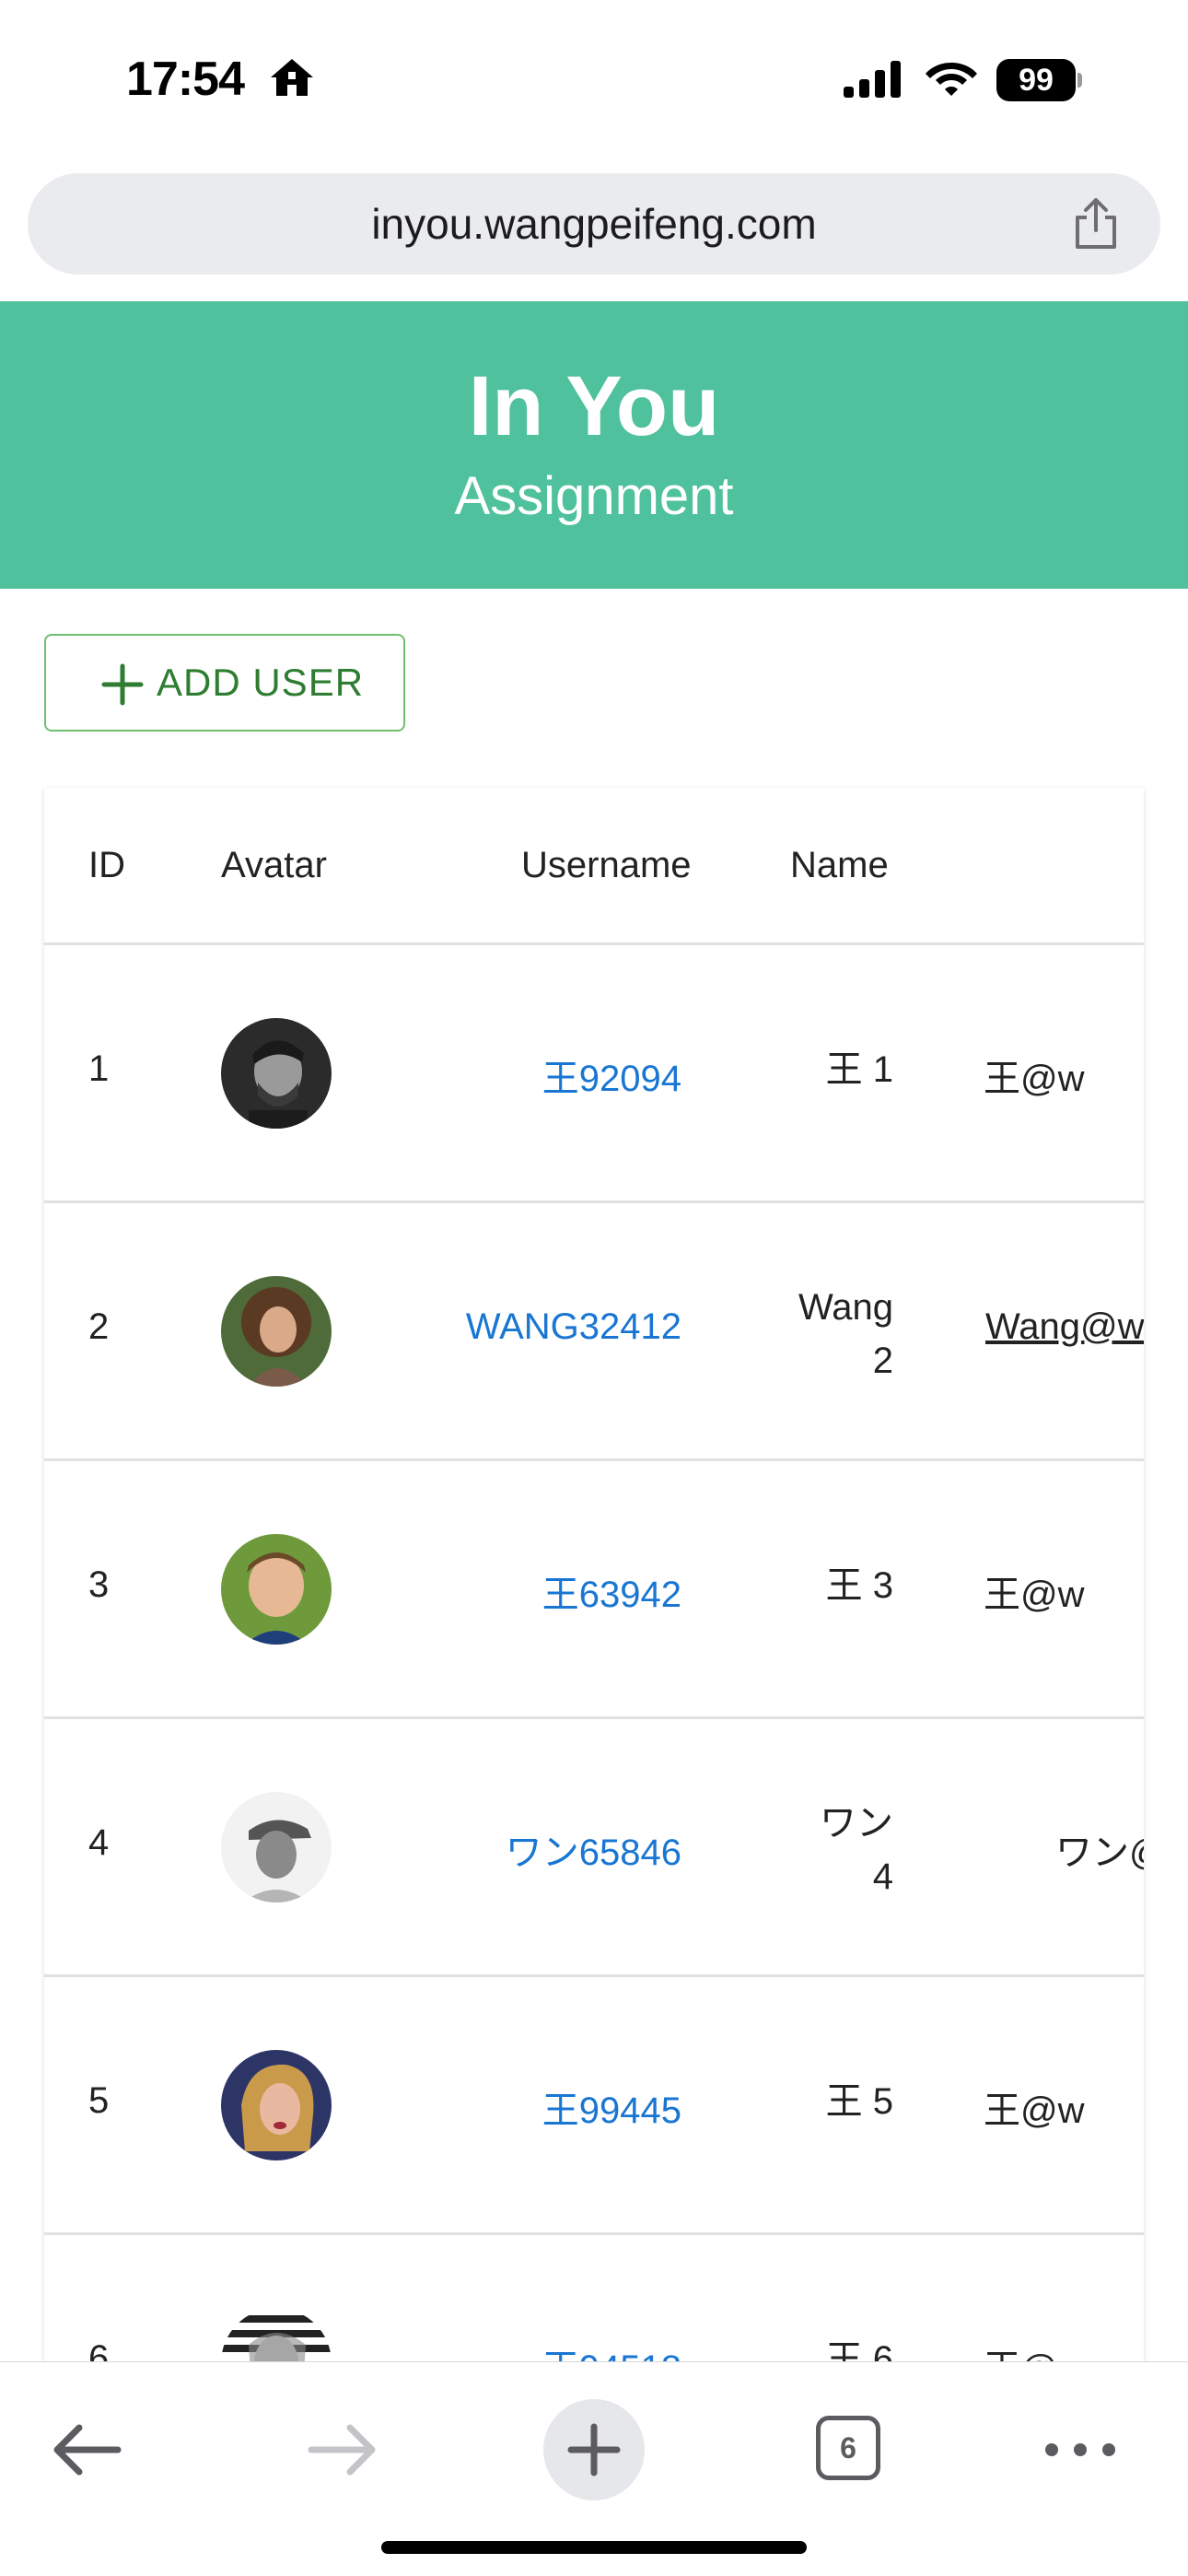  Describe the element at coordinates (859, 1069) in the screenshot. I see `cell-name: 王 1` at that location.